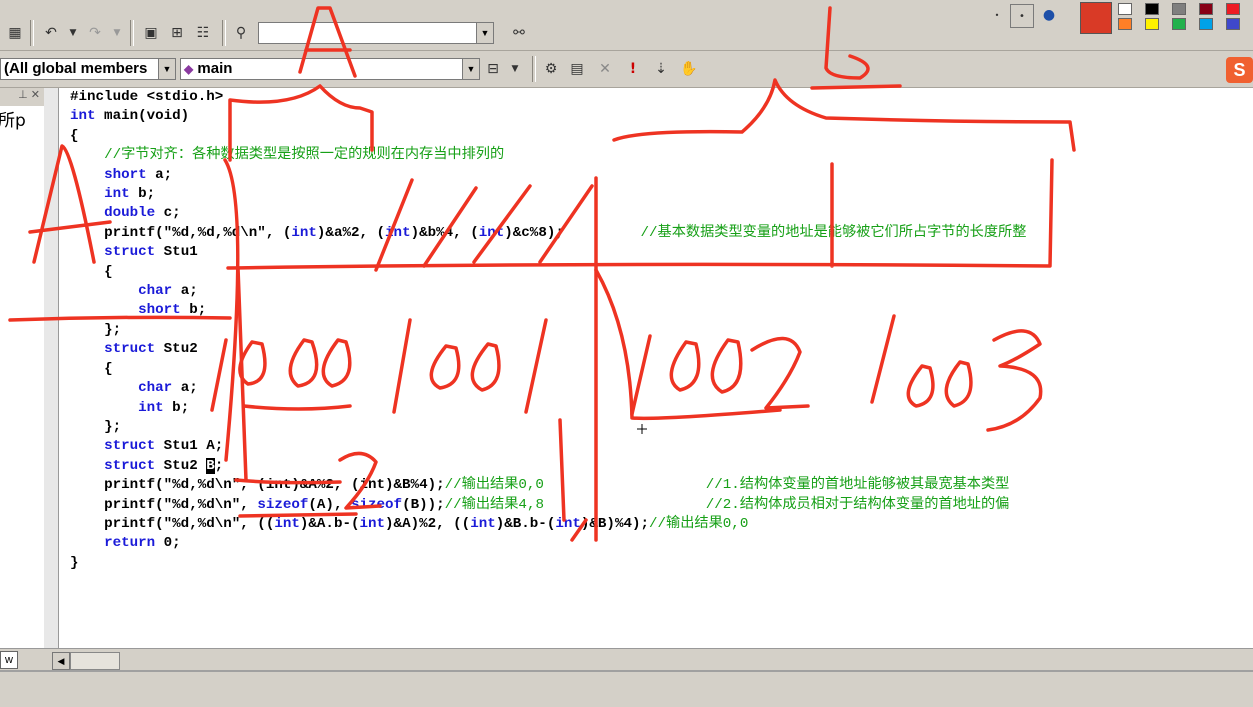 The height and width of the screenshot is (707, 1253). Describe the element at coordinates (857, 504) in the screenshot. I see `code-comment: //2.结构体成员相对于结构体变量的首地址的偏` at that location.